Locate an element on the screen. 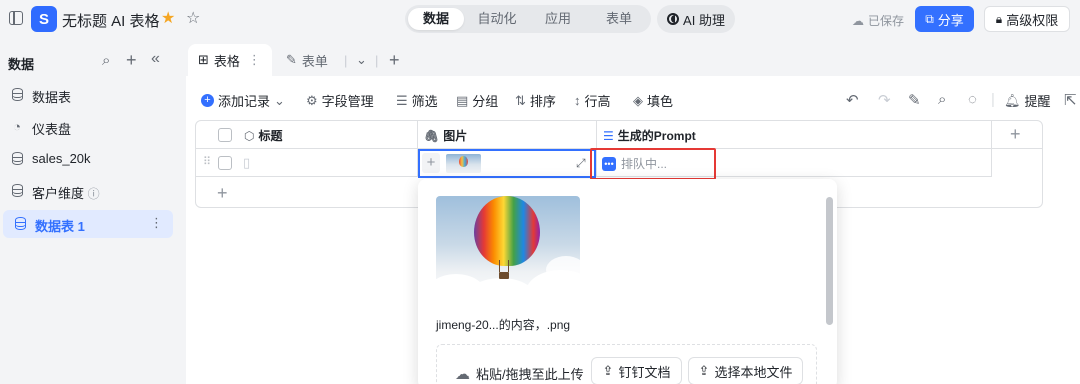 This screenshot has height=384, width=1080. local-file-label: 选择本地文件 is located at coordinates (753, 372).